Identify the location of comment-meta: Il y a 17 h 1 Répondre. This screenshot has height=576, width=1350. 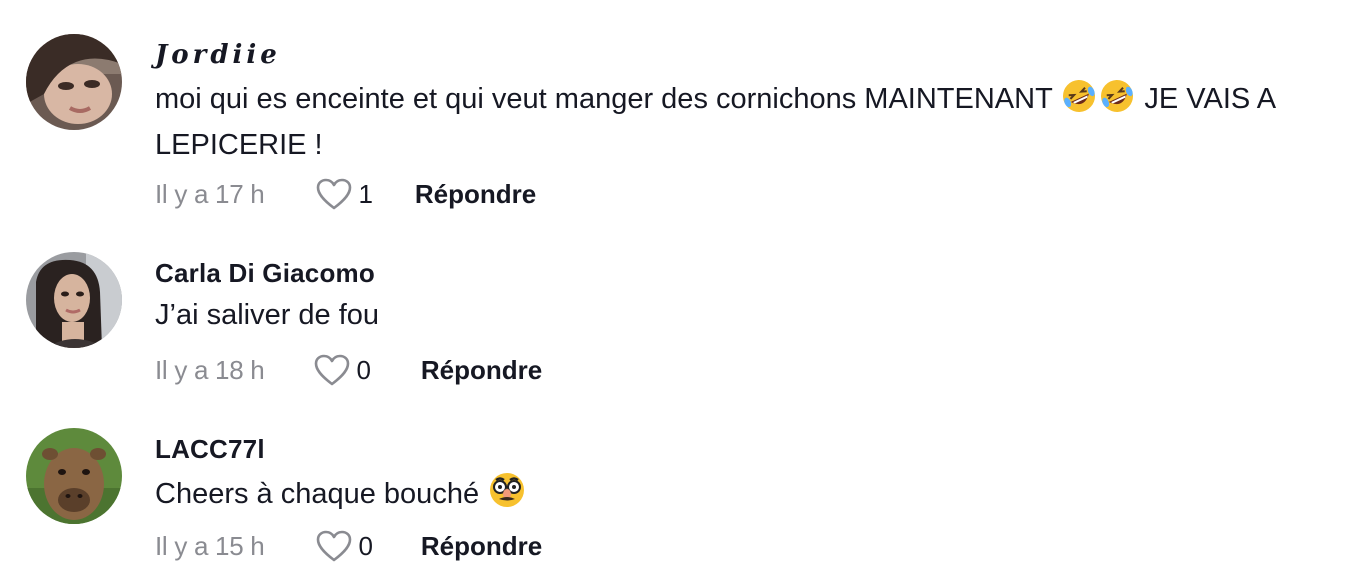
(345, 194).